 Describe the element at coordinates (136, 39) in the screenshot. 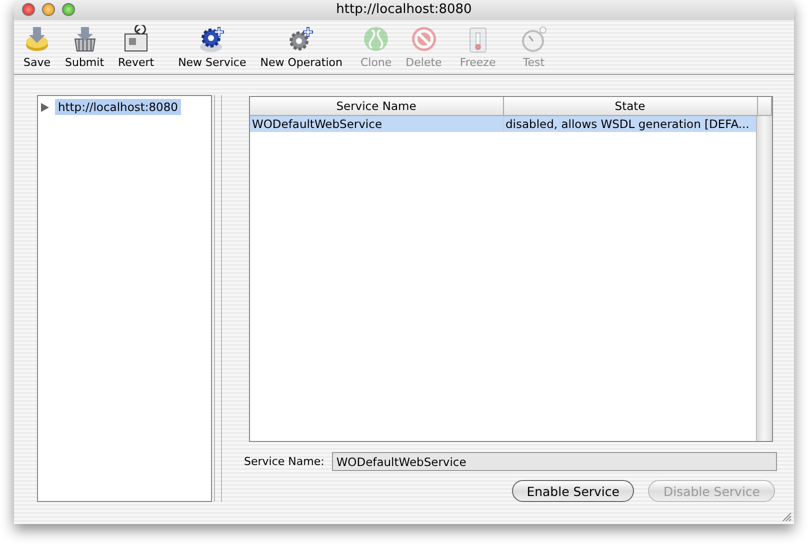

I see `window-undo-icon` at that location.